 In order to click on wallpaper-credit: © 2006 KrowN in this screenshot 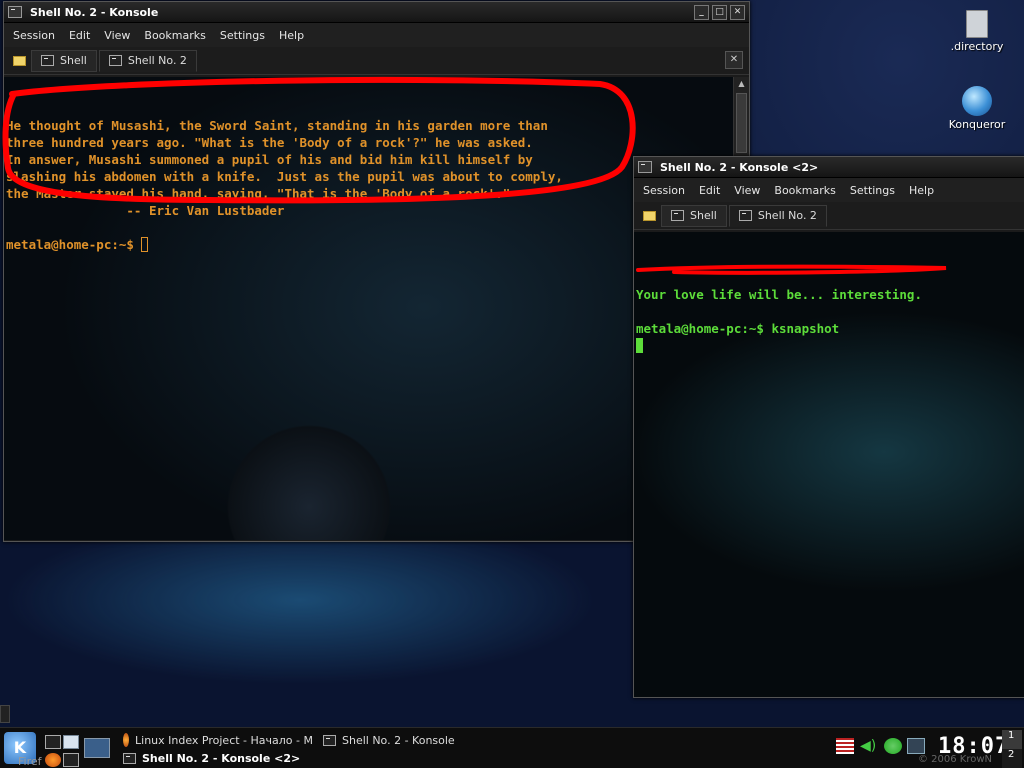, I will do `click(955, 759)`.